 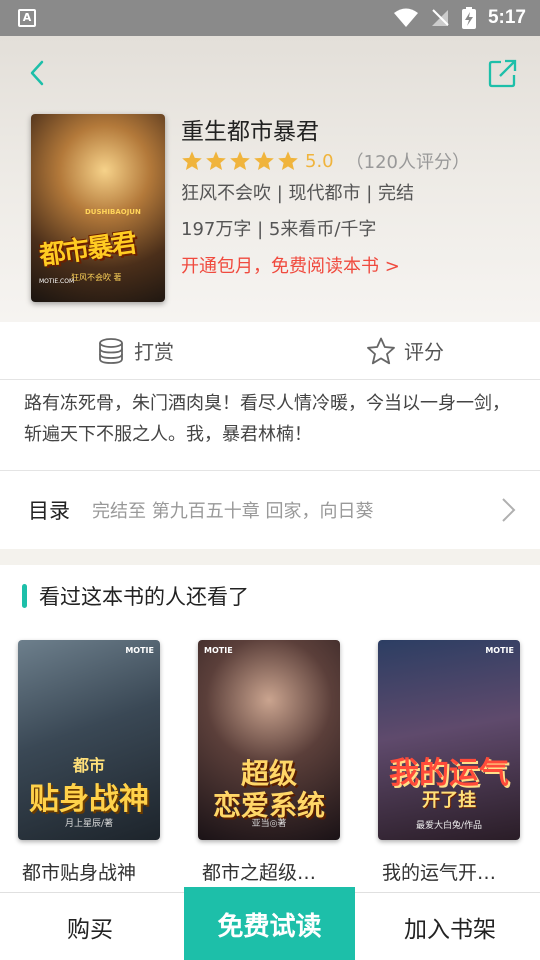 What do you see at coordinates (449, 800) in the screenshot?
I see `recommend-cover-top: 开了挂` at bounding box center [449, 800].